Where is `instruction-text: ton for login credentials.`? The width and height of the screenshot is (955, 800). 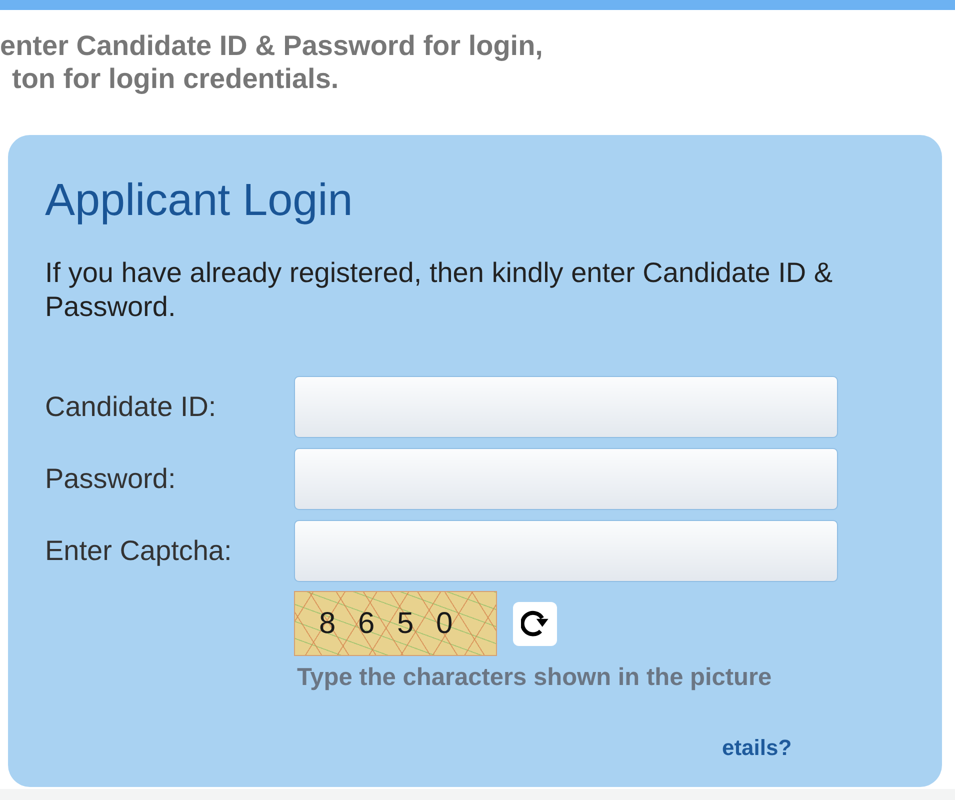 instruction-text: ton for login credentials. is located at coordinates (175, 78).